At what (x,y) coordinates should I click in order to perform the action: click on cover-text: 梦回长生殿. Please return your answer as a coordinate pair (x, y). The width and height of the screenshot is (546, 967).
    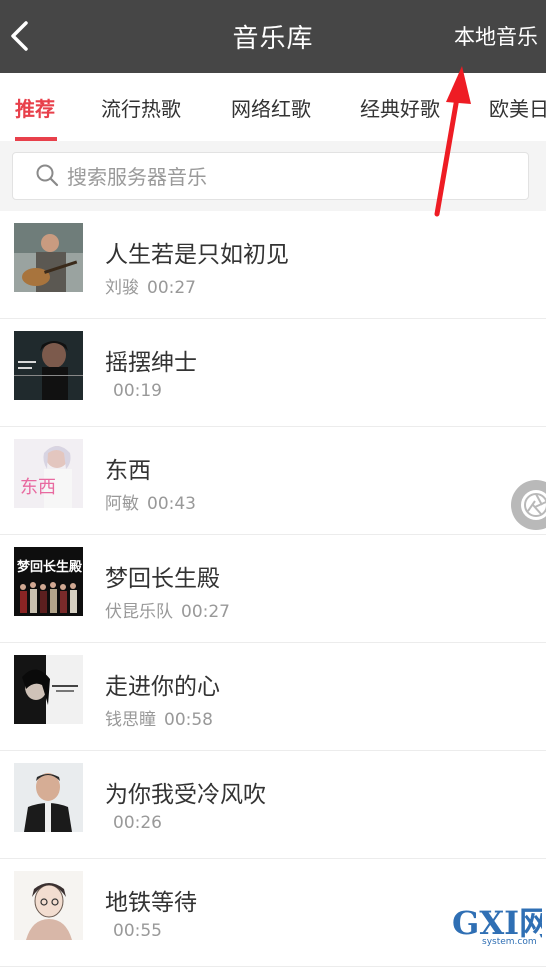
    Looking at the image, I should click on (50, 567).